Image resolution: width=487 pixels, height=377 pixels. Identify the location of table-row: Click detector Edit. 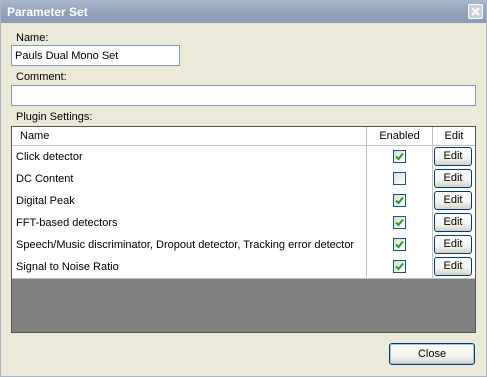
(243, 157).